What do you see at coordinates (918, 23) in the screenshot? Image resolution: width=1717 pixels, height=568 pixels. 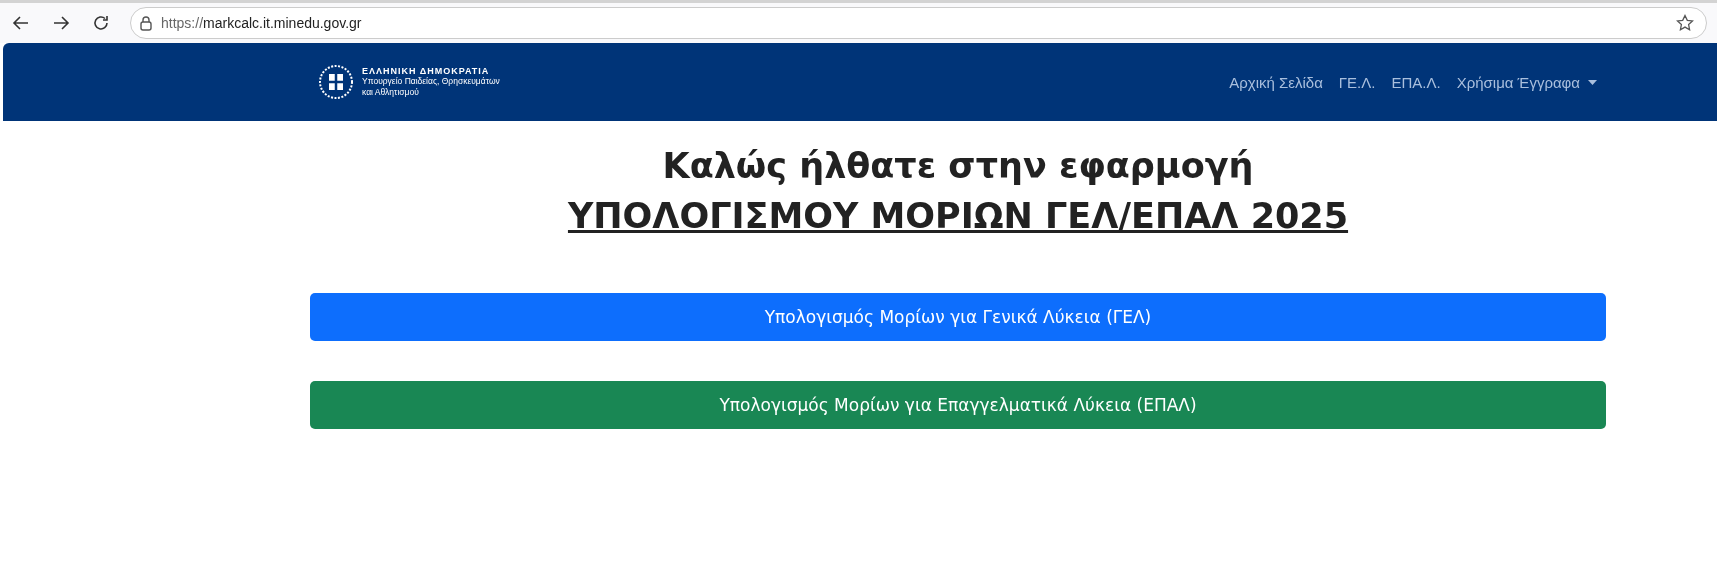 I see `address-bar: https://markcalc.it.minedu.gov.gr` at bounding box center [918, 23].